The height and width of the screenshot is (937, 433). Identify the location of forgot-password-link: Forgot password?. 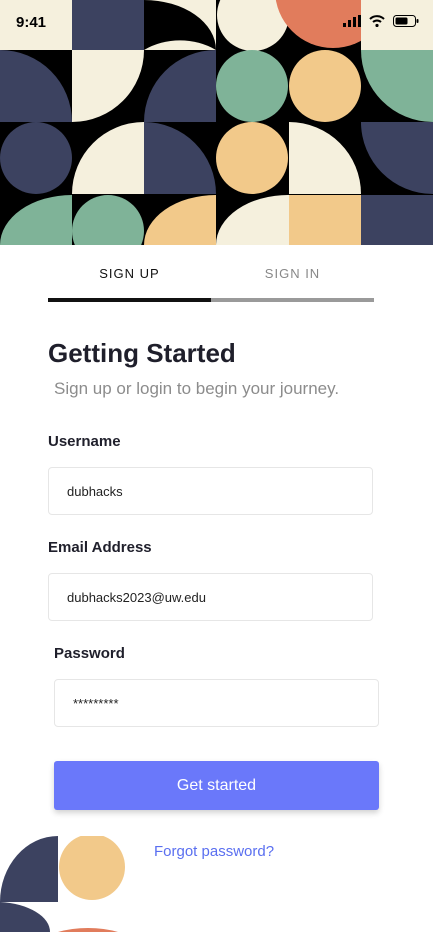
(214, 851).